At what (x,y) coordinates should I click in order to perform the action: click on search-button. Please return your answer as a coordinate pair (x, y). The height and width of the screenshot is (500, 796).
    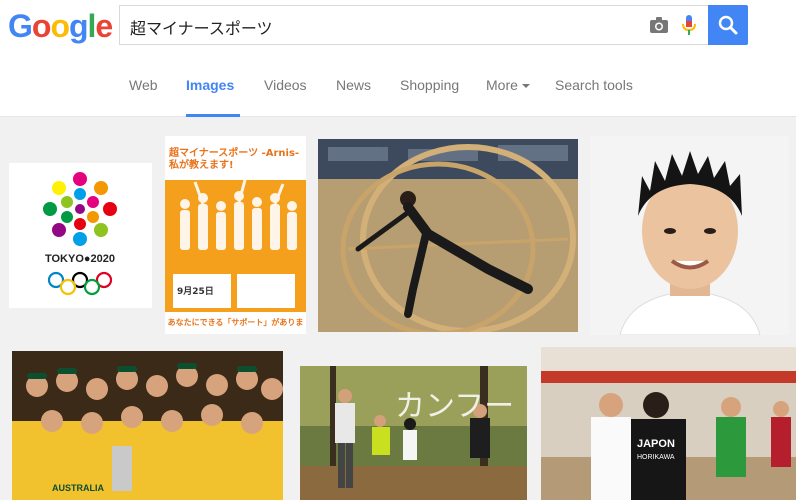
    Looking at the image, I should click on (728, 25).